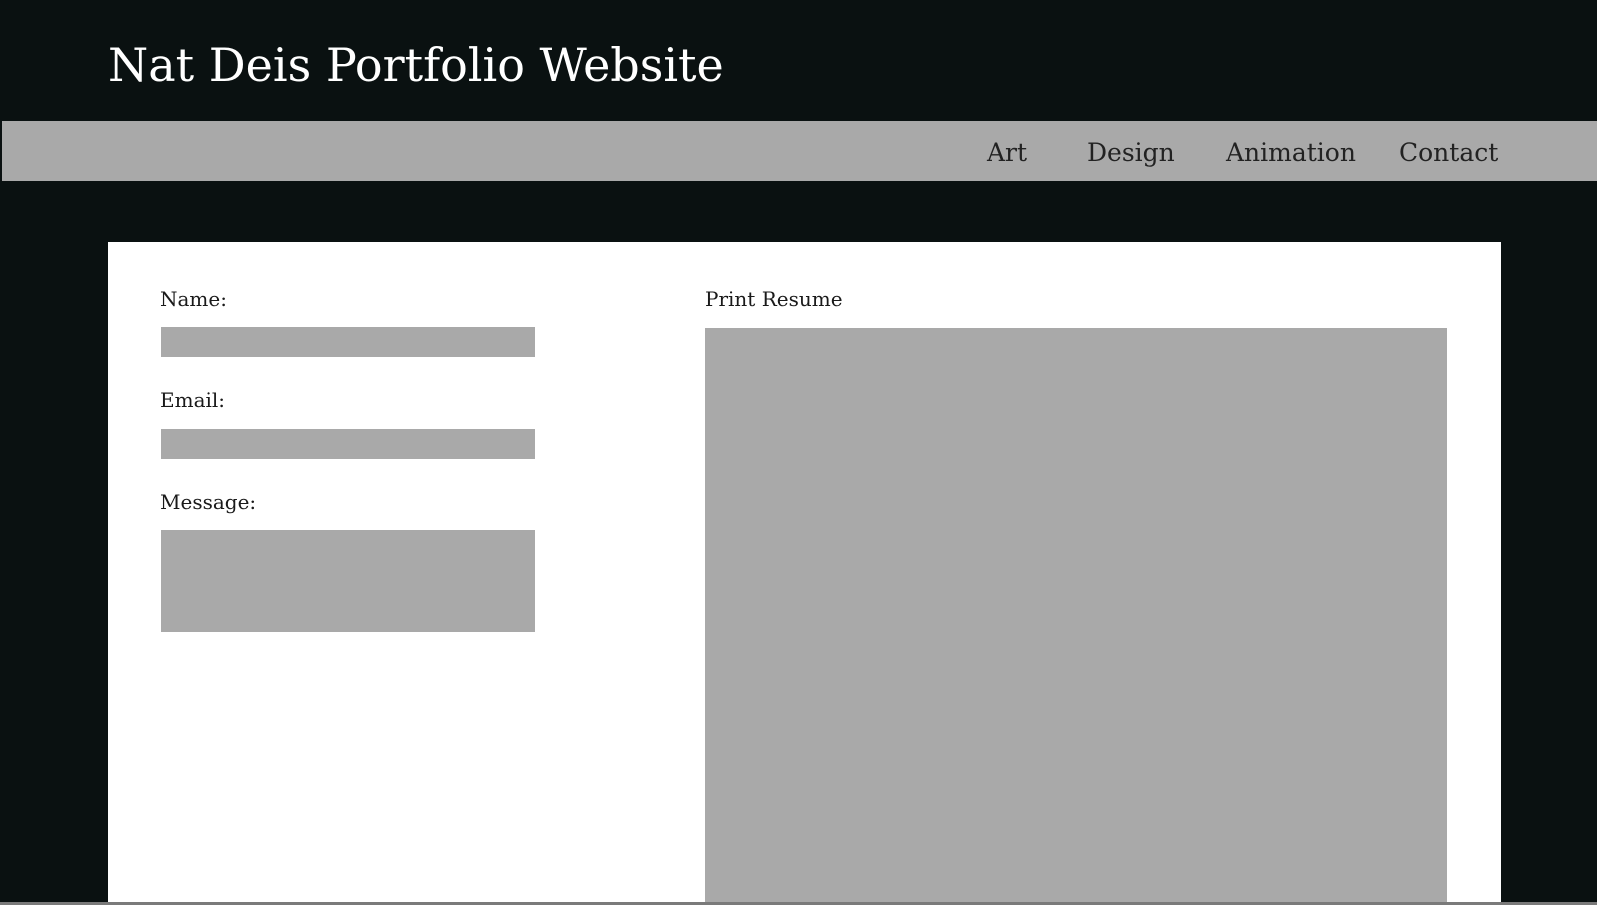 Image resolution: width=1597 pixels, height=905 pixels. What do you see at coordinates (416, 65) in the screenshot?
I see `site-title: Nat Deis Portfolio Website` at bounding box center [416, 65].